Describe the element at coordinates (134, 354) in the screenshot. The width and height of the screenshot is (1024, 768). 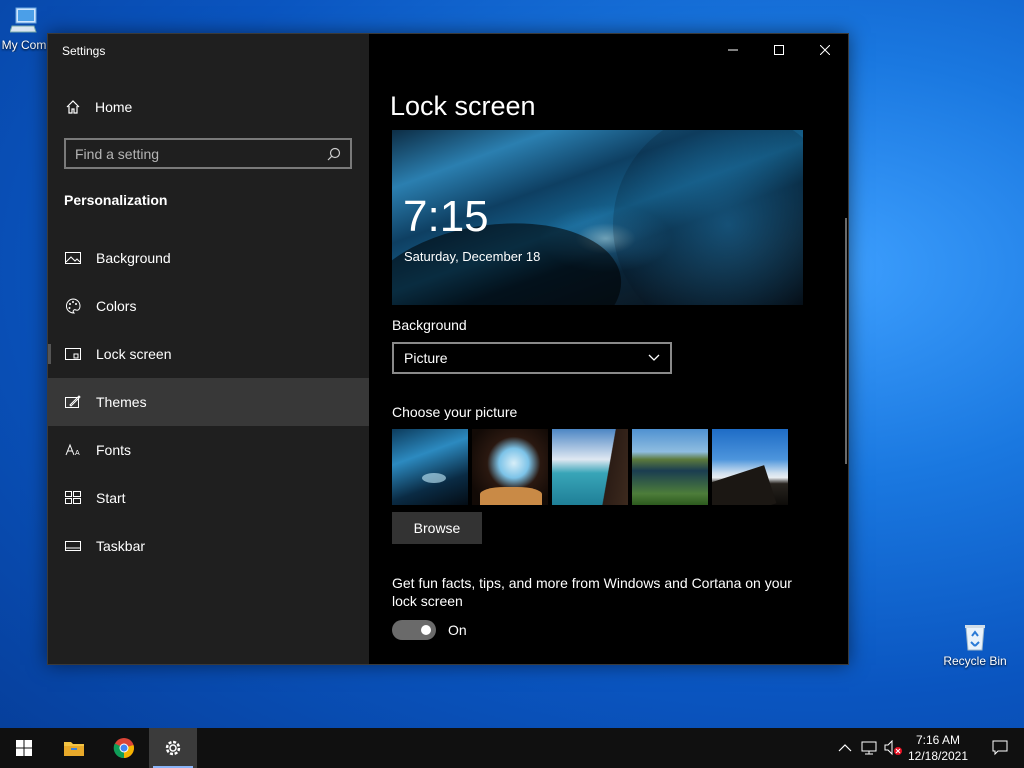
I see `sidebar-item-label: Lock screen` at that location.